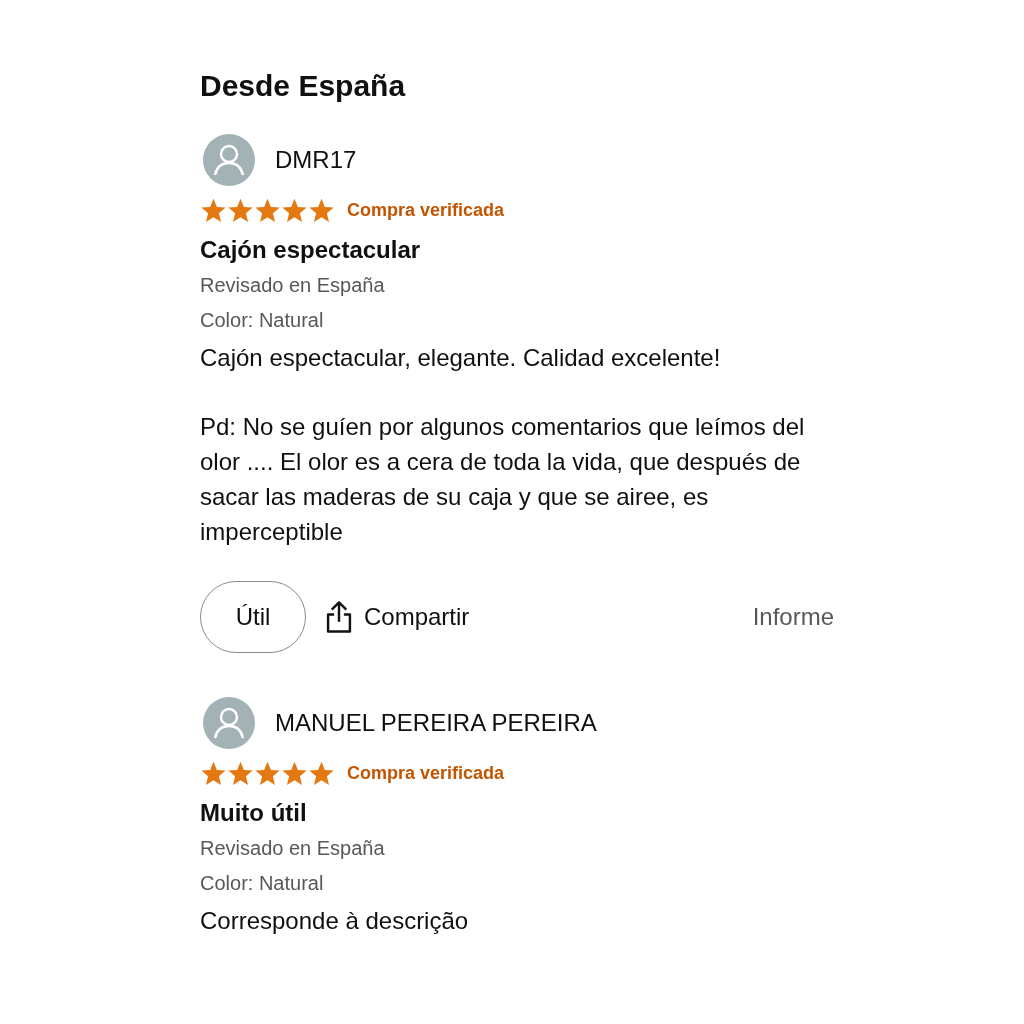 This screenshot has height=1024, width=1024. Describe the element at coordinates (303, 86) in the screenshot. I see `section-heading: Desde España` at that location.